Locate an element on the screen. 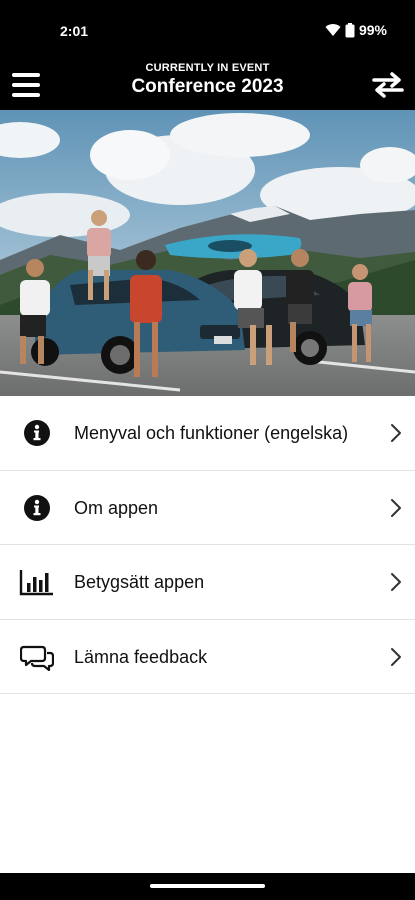  status-indicators: 99% is located at coordinates (356, 30).